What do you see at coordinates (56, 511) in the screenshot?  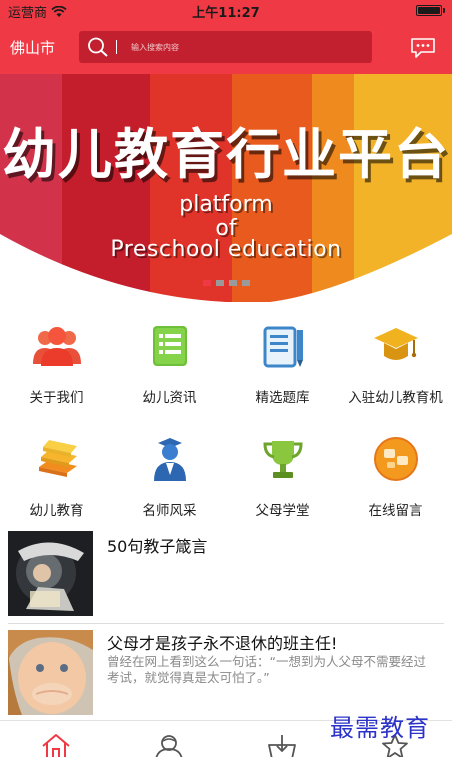 I see `menu-label: 幼儿教育` at bounding box center [56, 511].